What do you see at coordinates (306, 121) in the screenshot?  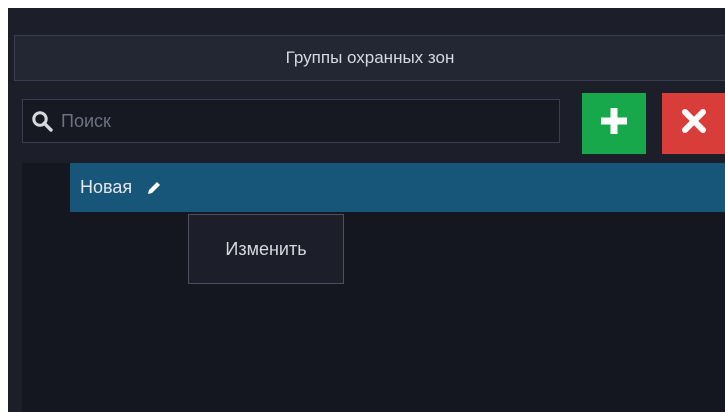 I see `search-input` at bounding box center [306, 121].